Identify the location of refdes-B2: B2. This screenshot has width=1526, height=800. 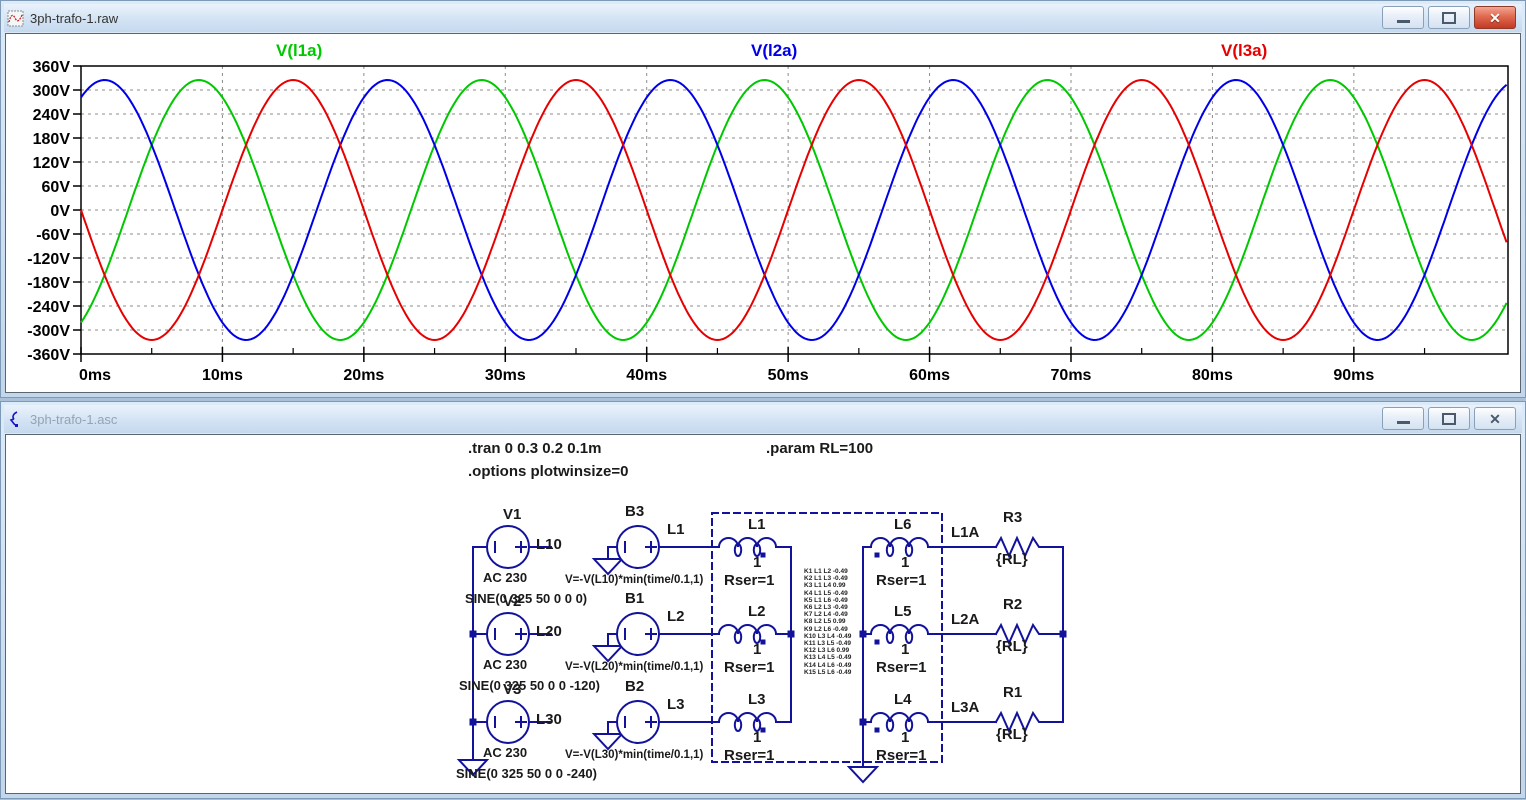
(634, 686).